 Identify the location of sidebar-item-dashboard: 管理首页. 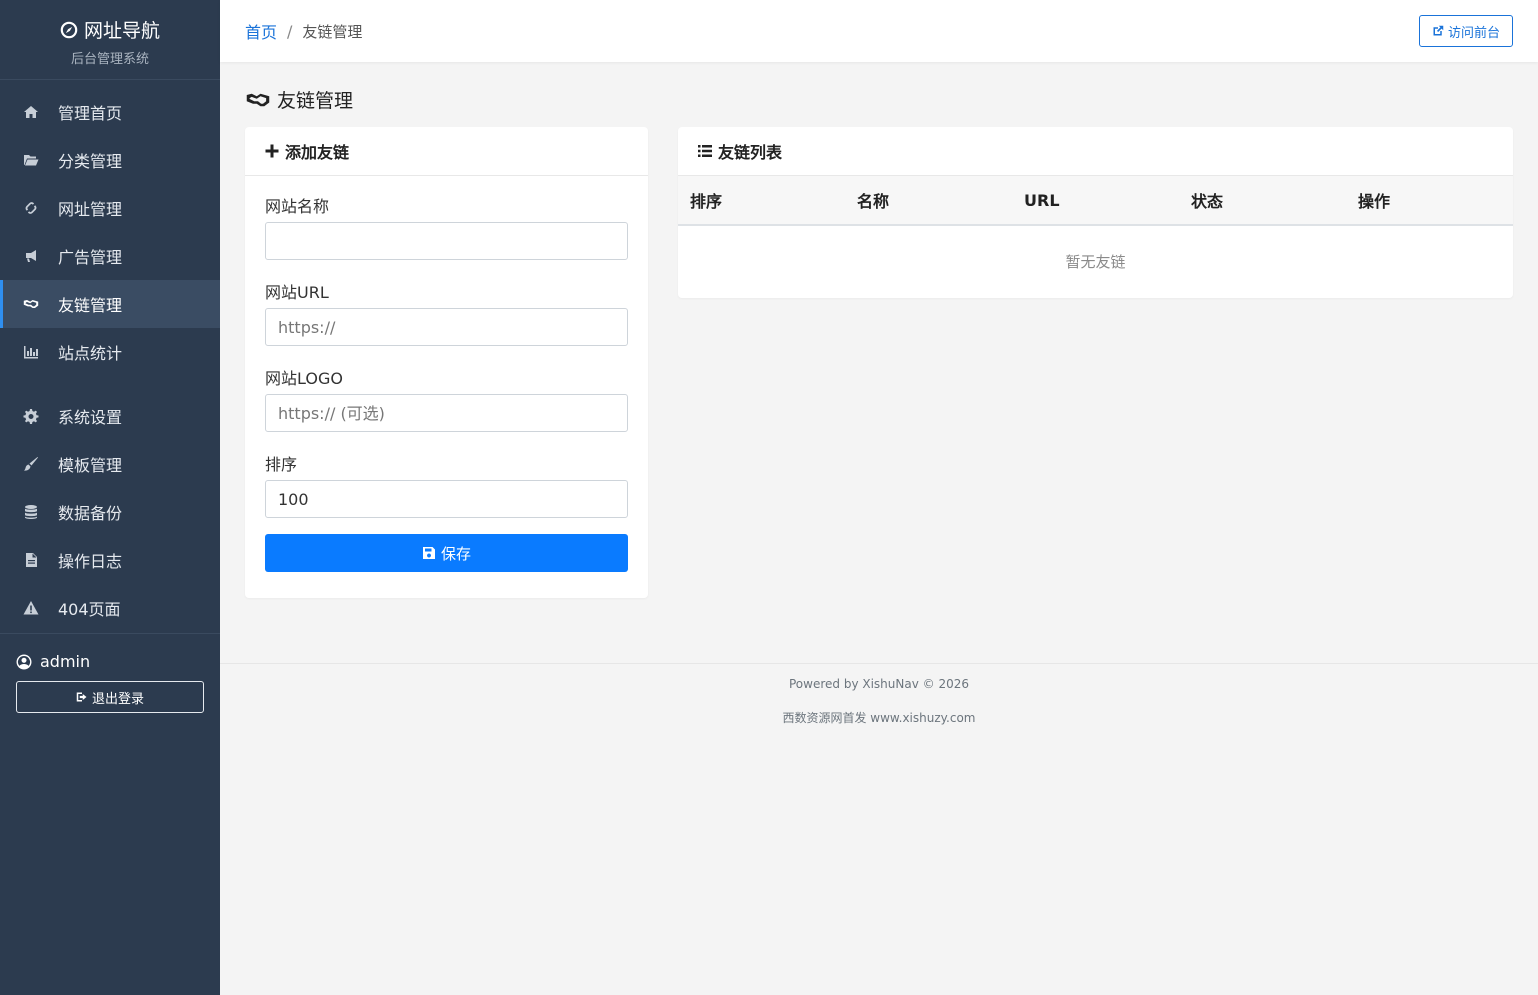
(110, 112).